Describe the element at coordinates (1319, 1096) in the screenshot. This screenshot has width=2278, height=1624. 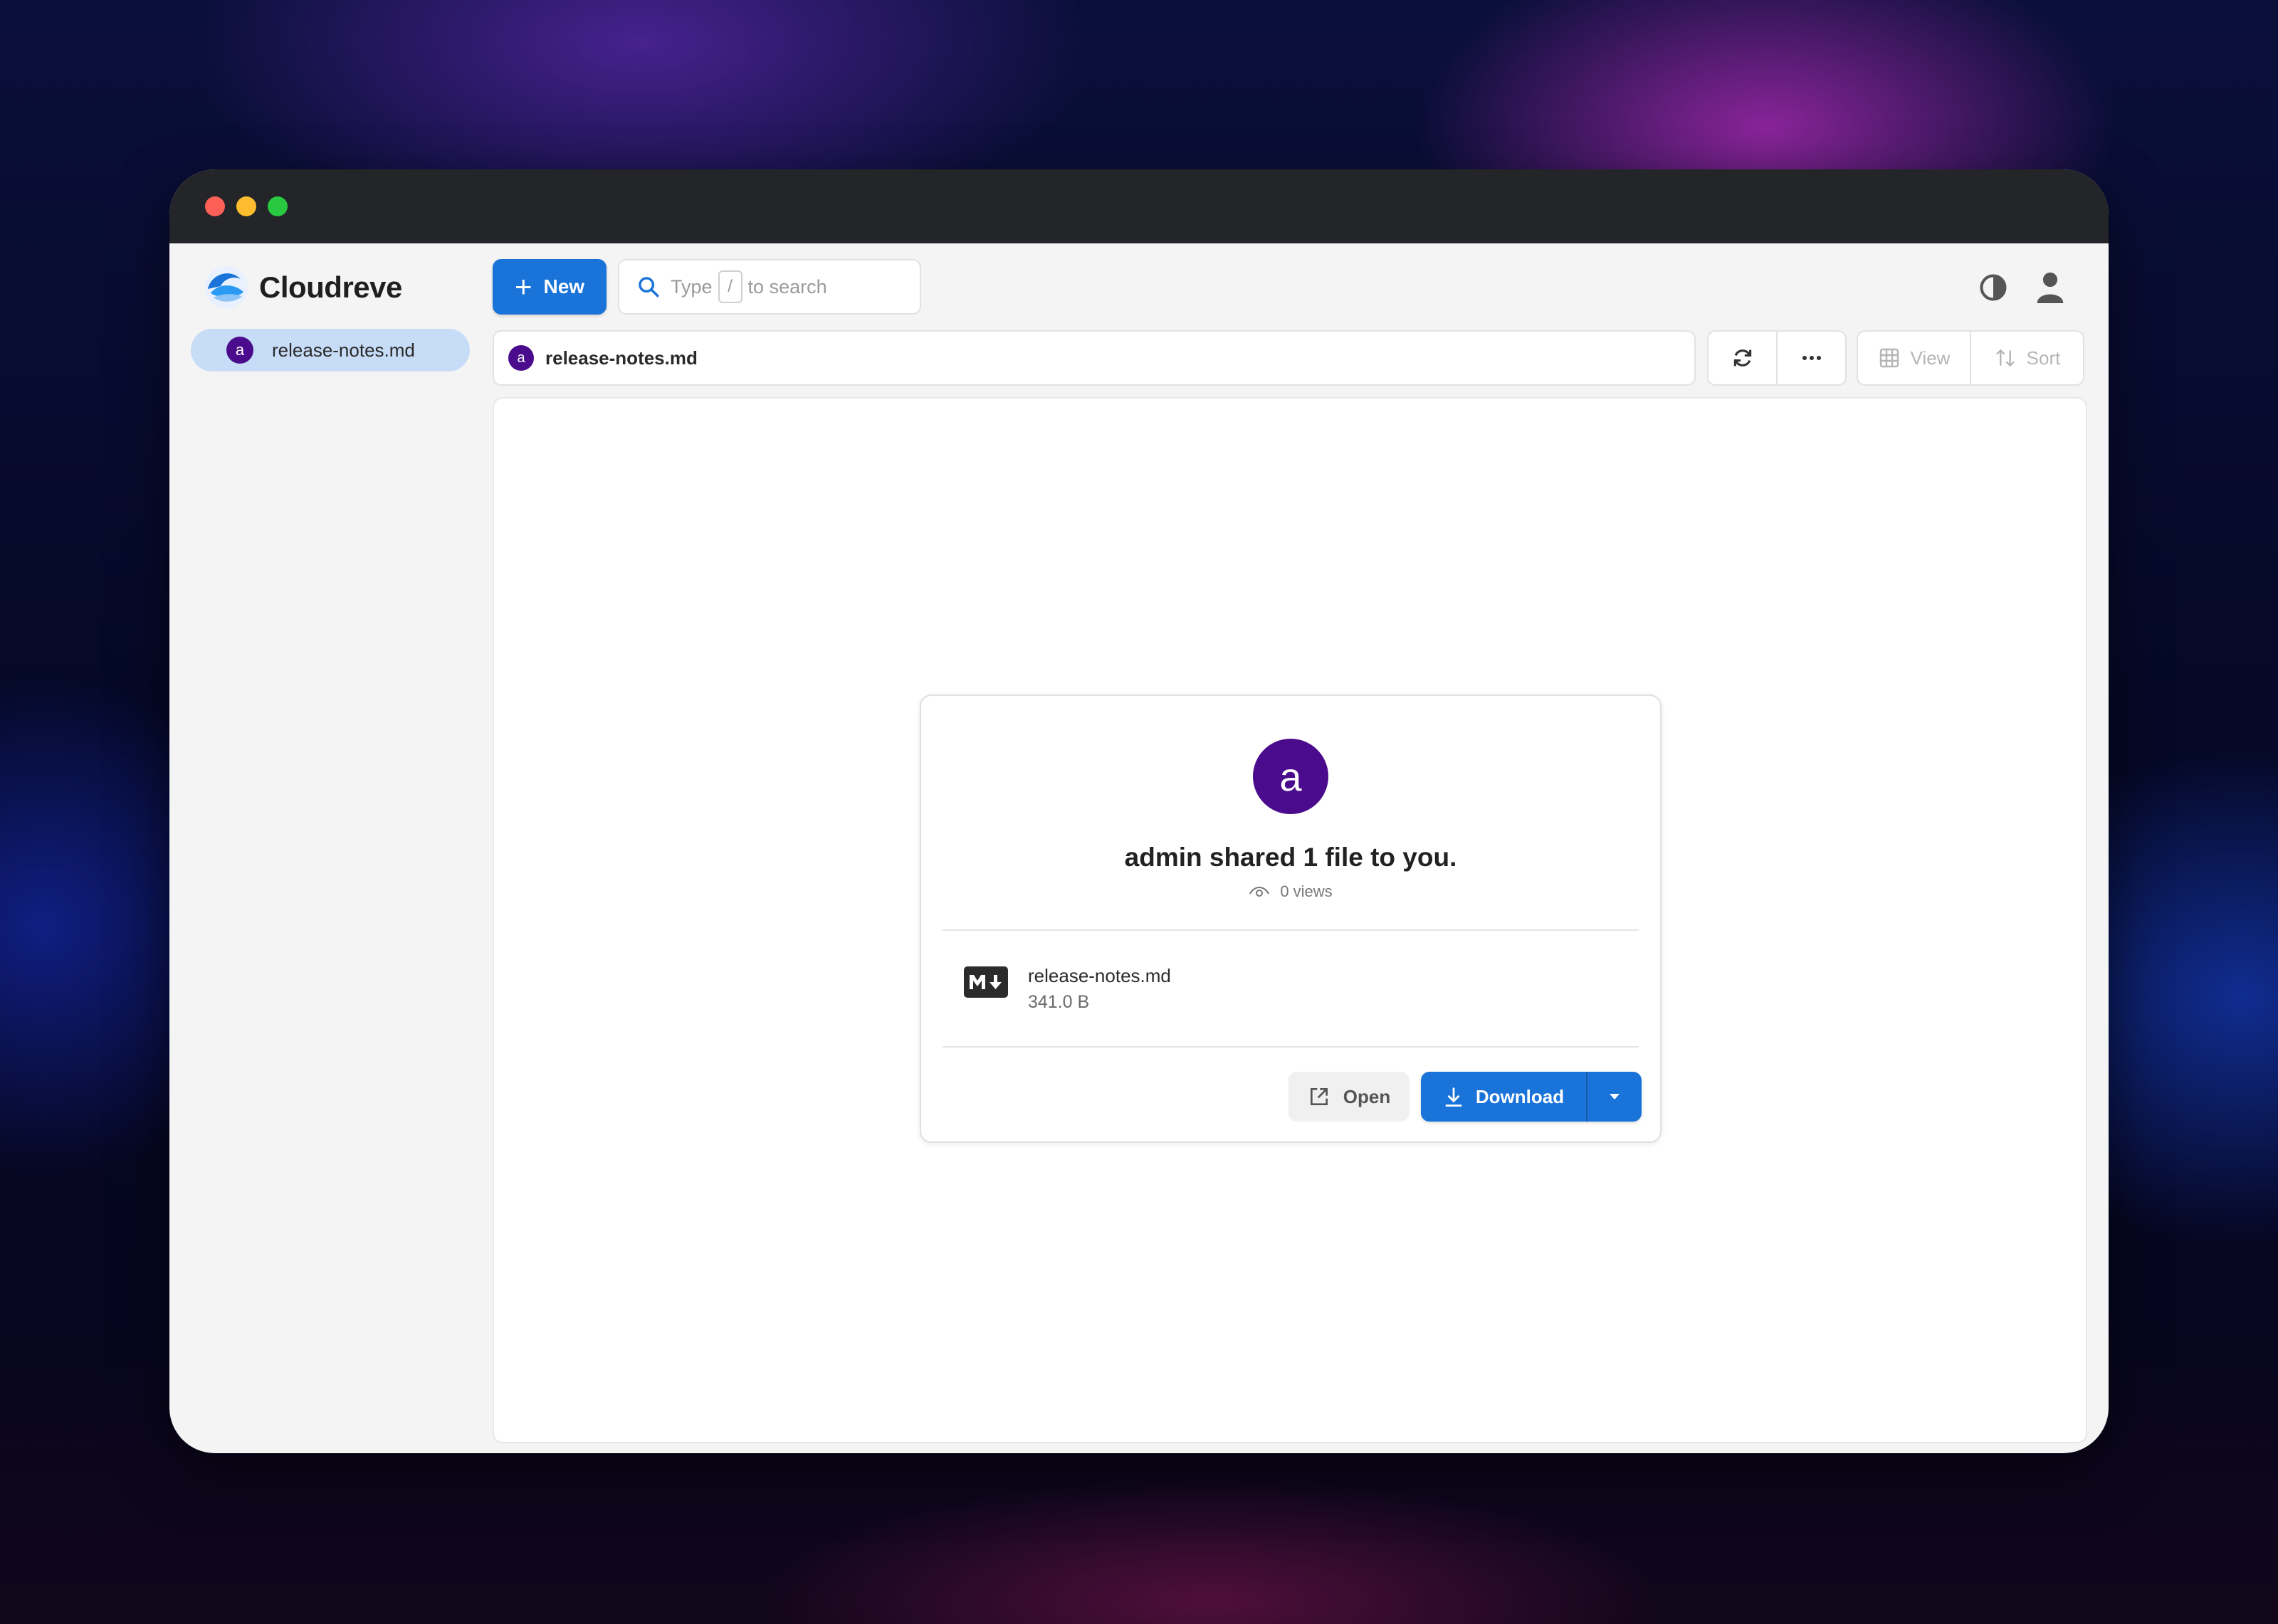
I see `open-external-icon` at that location.